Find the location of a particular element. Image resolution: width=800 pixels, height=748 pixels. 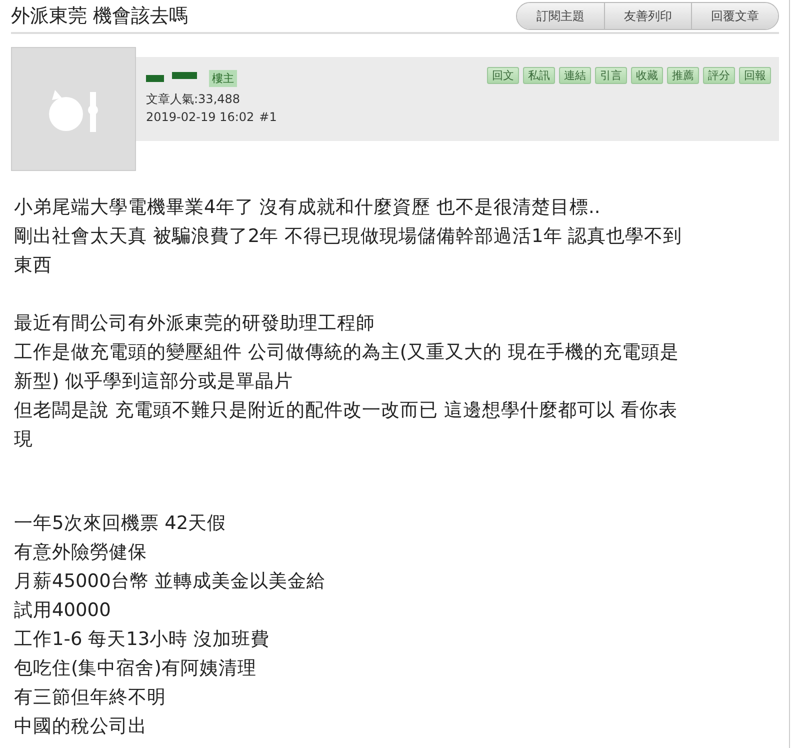

post-action-button: 連結 is located at coordinates (575, 75).